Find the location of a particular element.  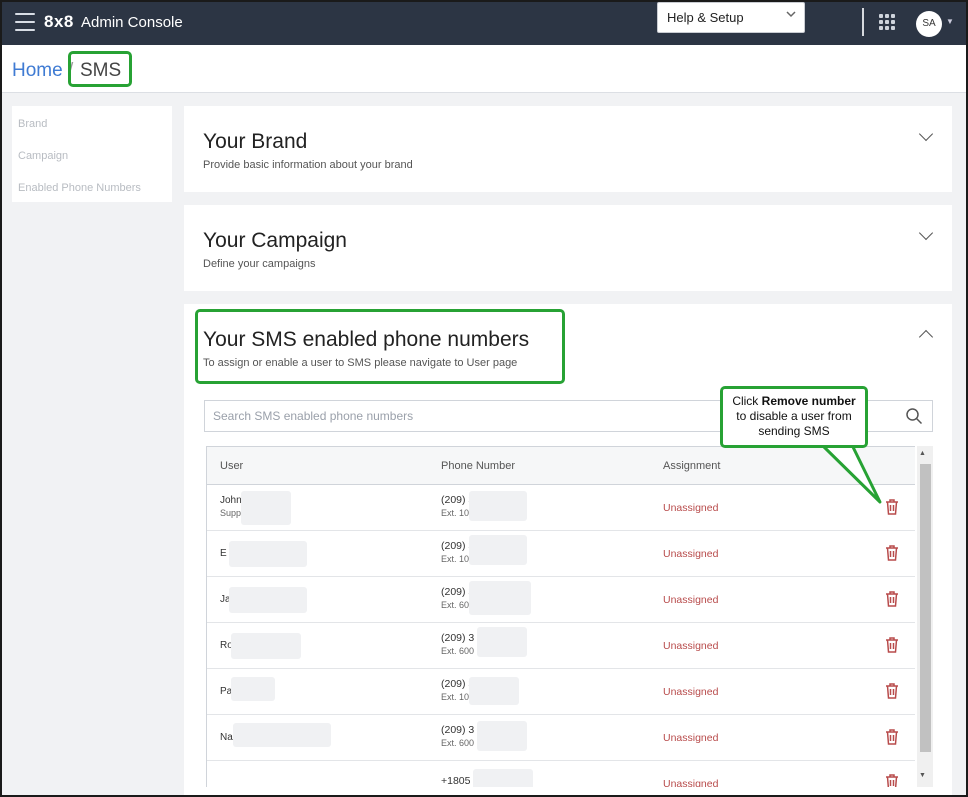

sidebar-item-campaign: Campaign is located at coordinates (43, 156).